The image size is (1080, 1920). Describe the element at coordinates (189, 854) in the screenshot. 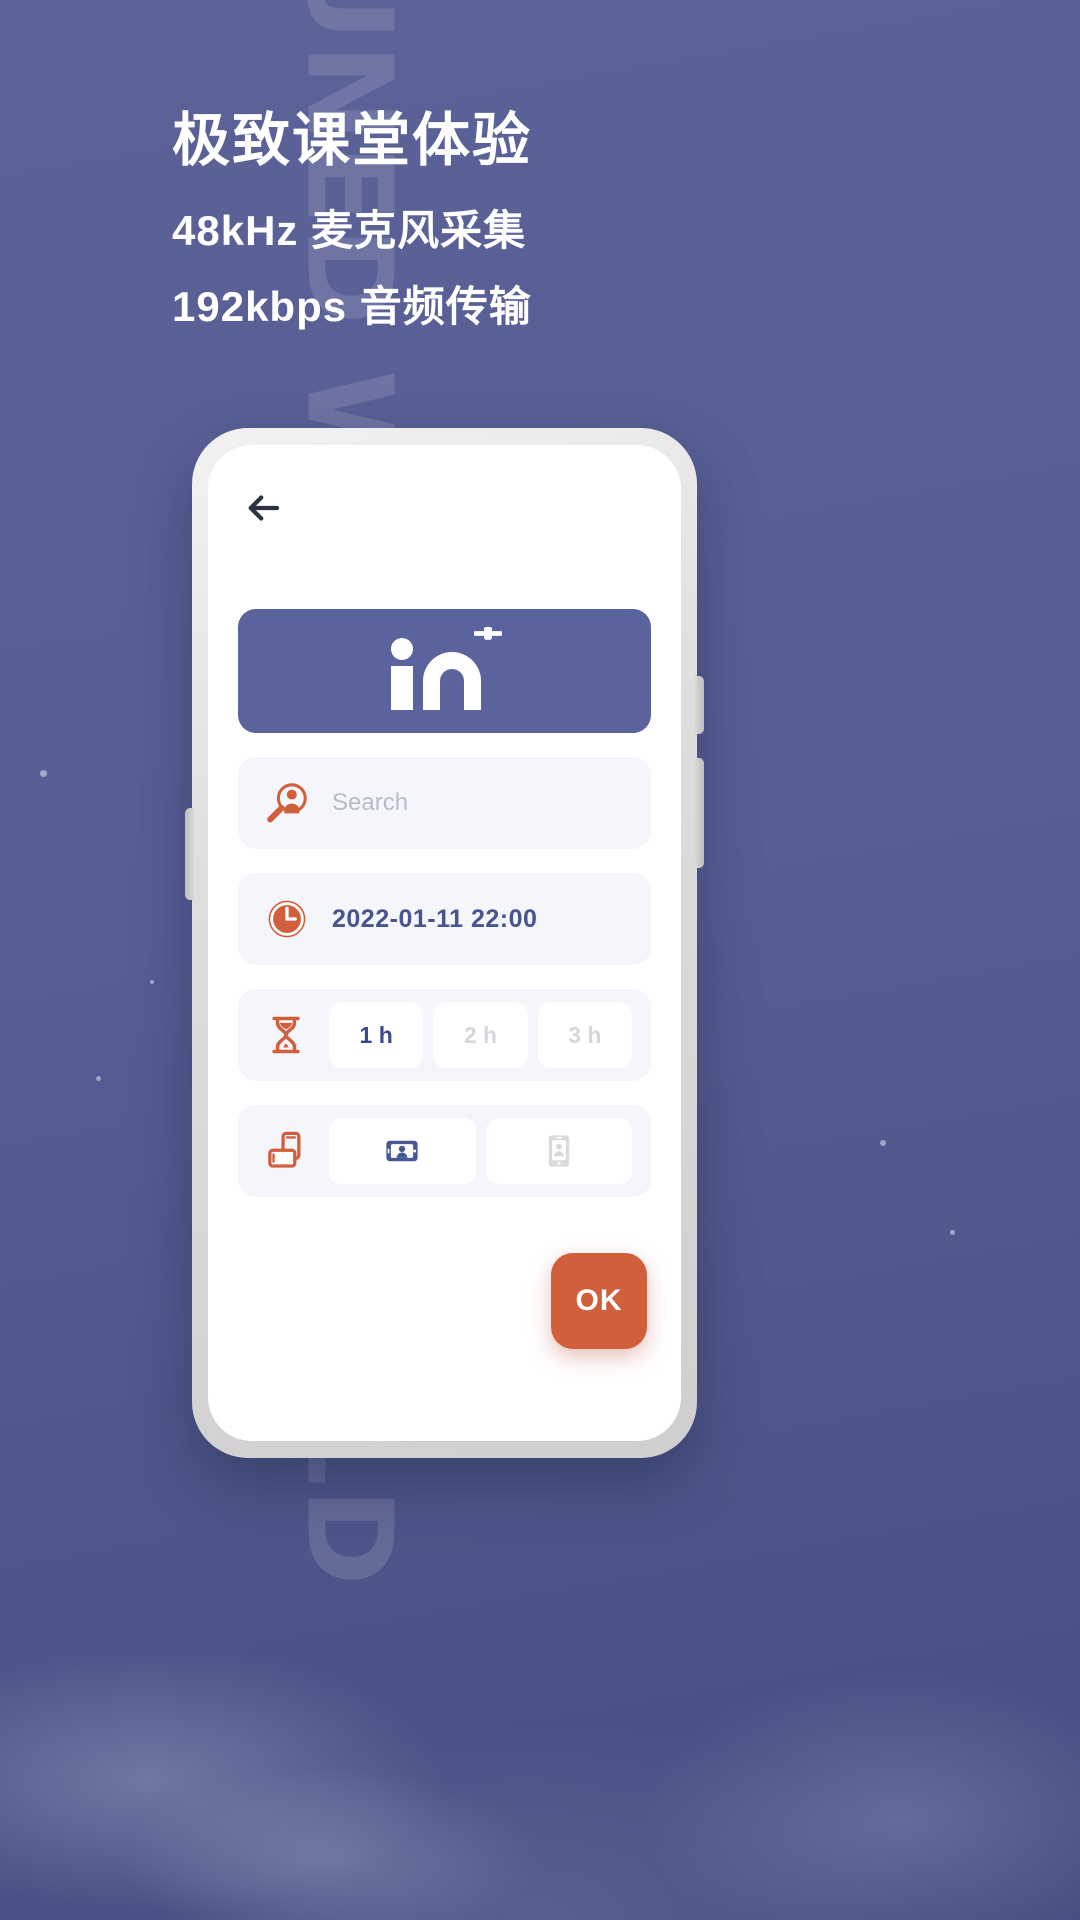

I see `phone-volume-button` at that location.